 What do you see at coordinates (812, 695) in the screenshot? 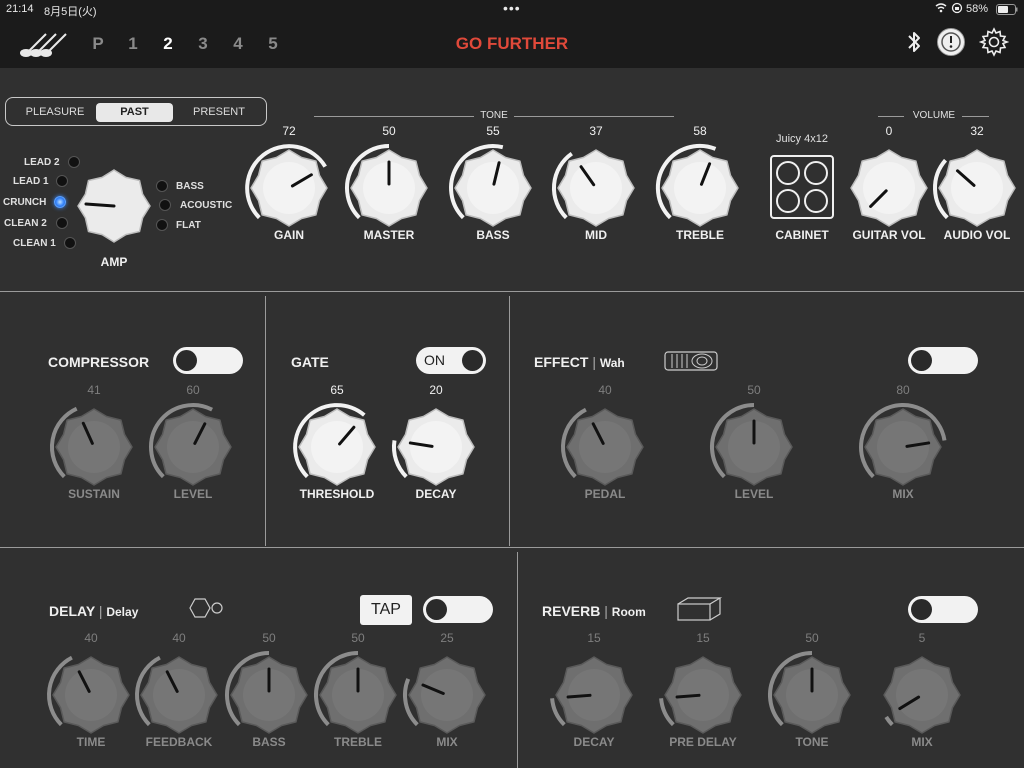
I see `reverb-tone-knob` at bounding box center [812, 695].